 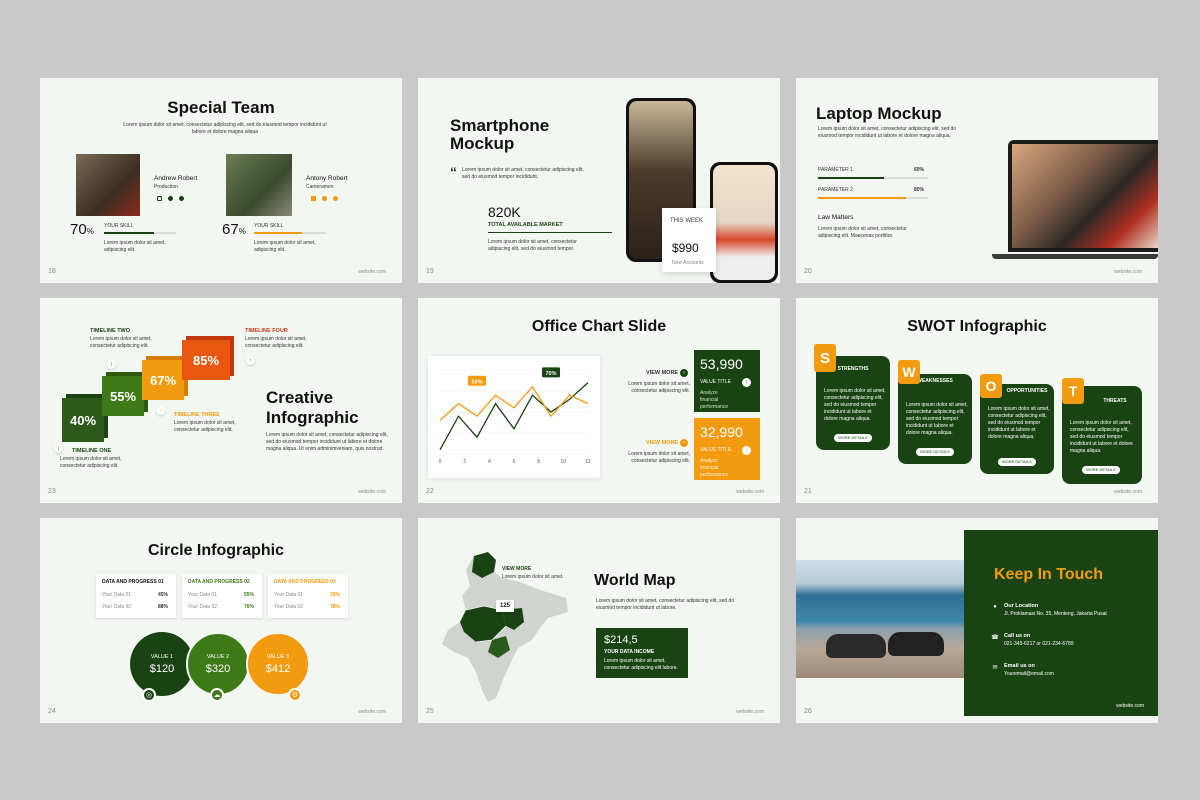 What do you see at coordinates (149, 695) in the screenshot?
I see `target-icon: ◎` at bounding box center [149, 695].